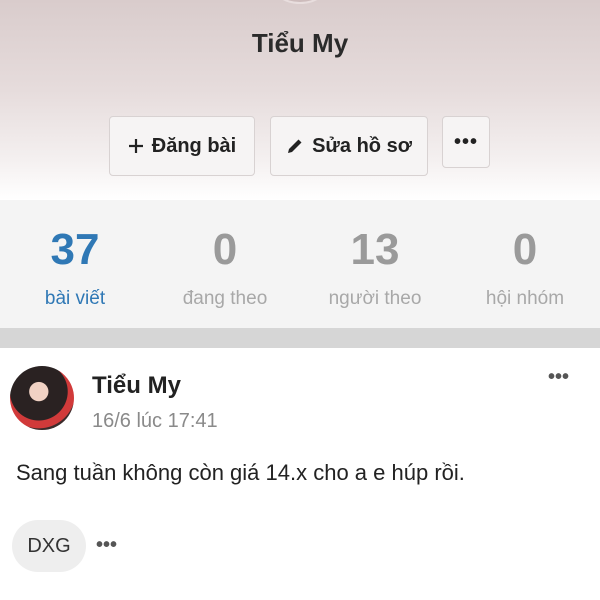 The image size is (600, 600). Describe the element at coordinates (525, 298) in the screenshot. I see `stat-groups-label: hội nhóm` at that location.